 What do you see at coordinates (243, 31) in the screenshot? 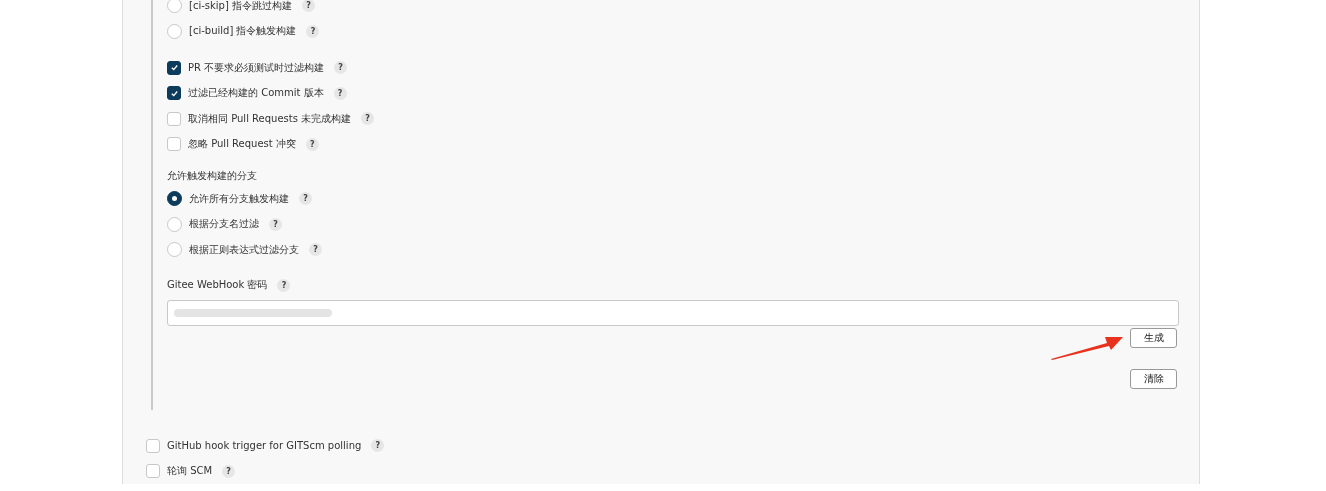
I see `option-label: [ci-build] 指令触发构建` at bounding box center [243, 31].